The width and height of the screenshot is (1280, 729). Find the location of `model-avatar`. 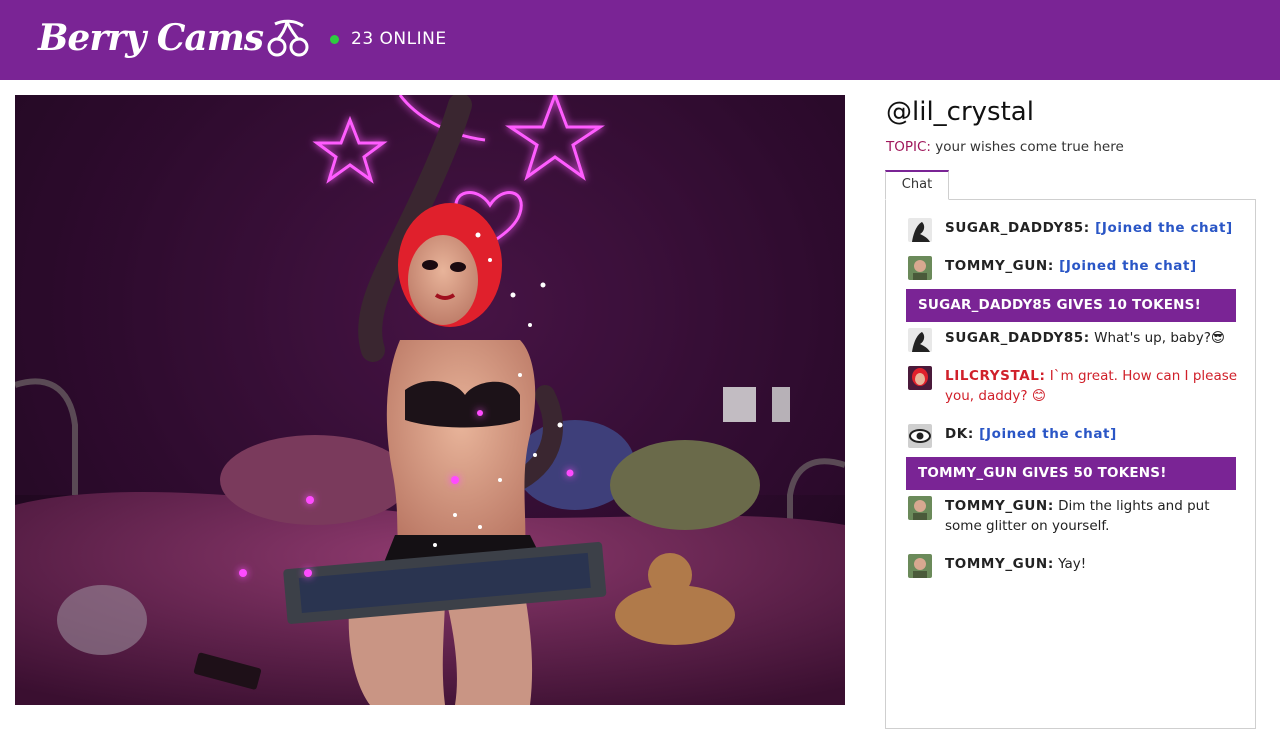

model-avatar is located at coordinates (920, 378).